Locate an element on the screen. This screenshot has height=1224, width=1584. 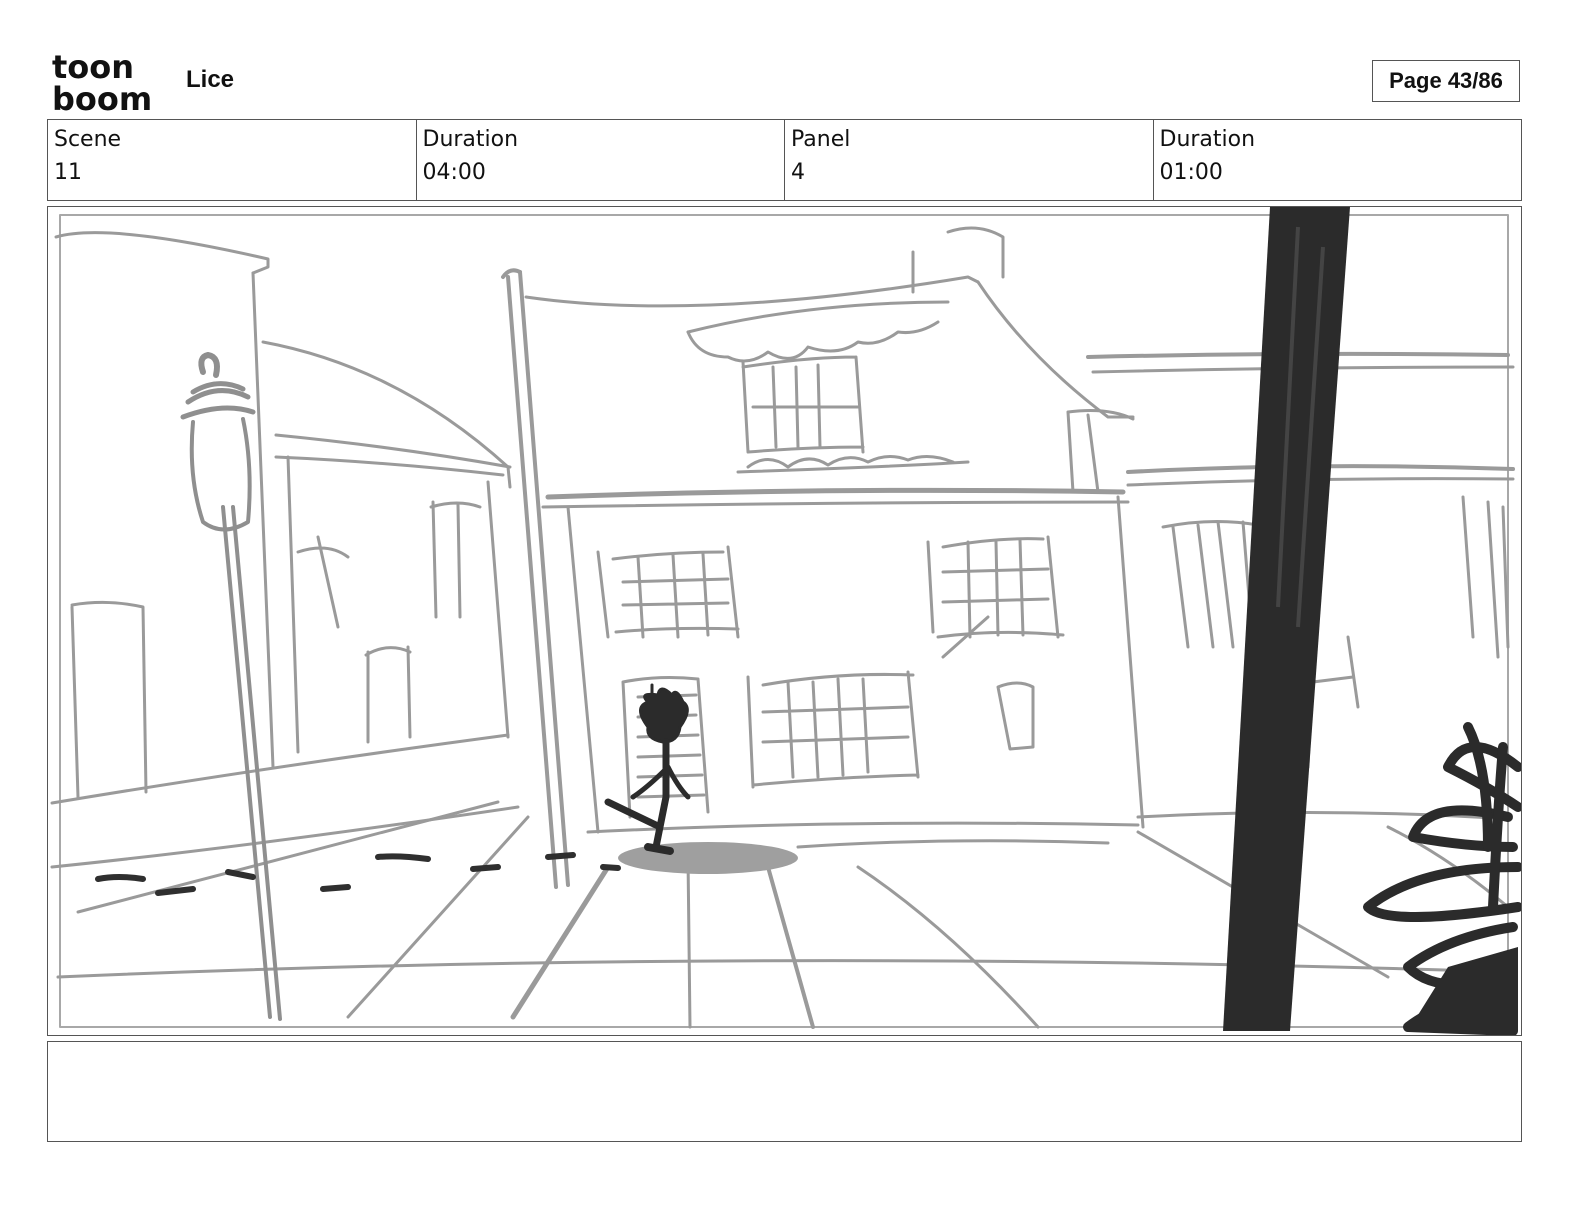
panel-notes-box is located at coordinates (784, 1091).